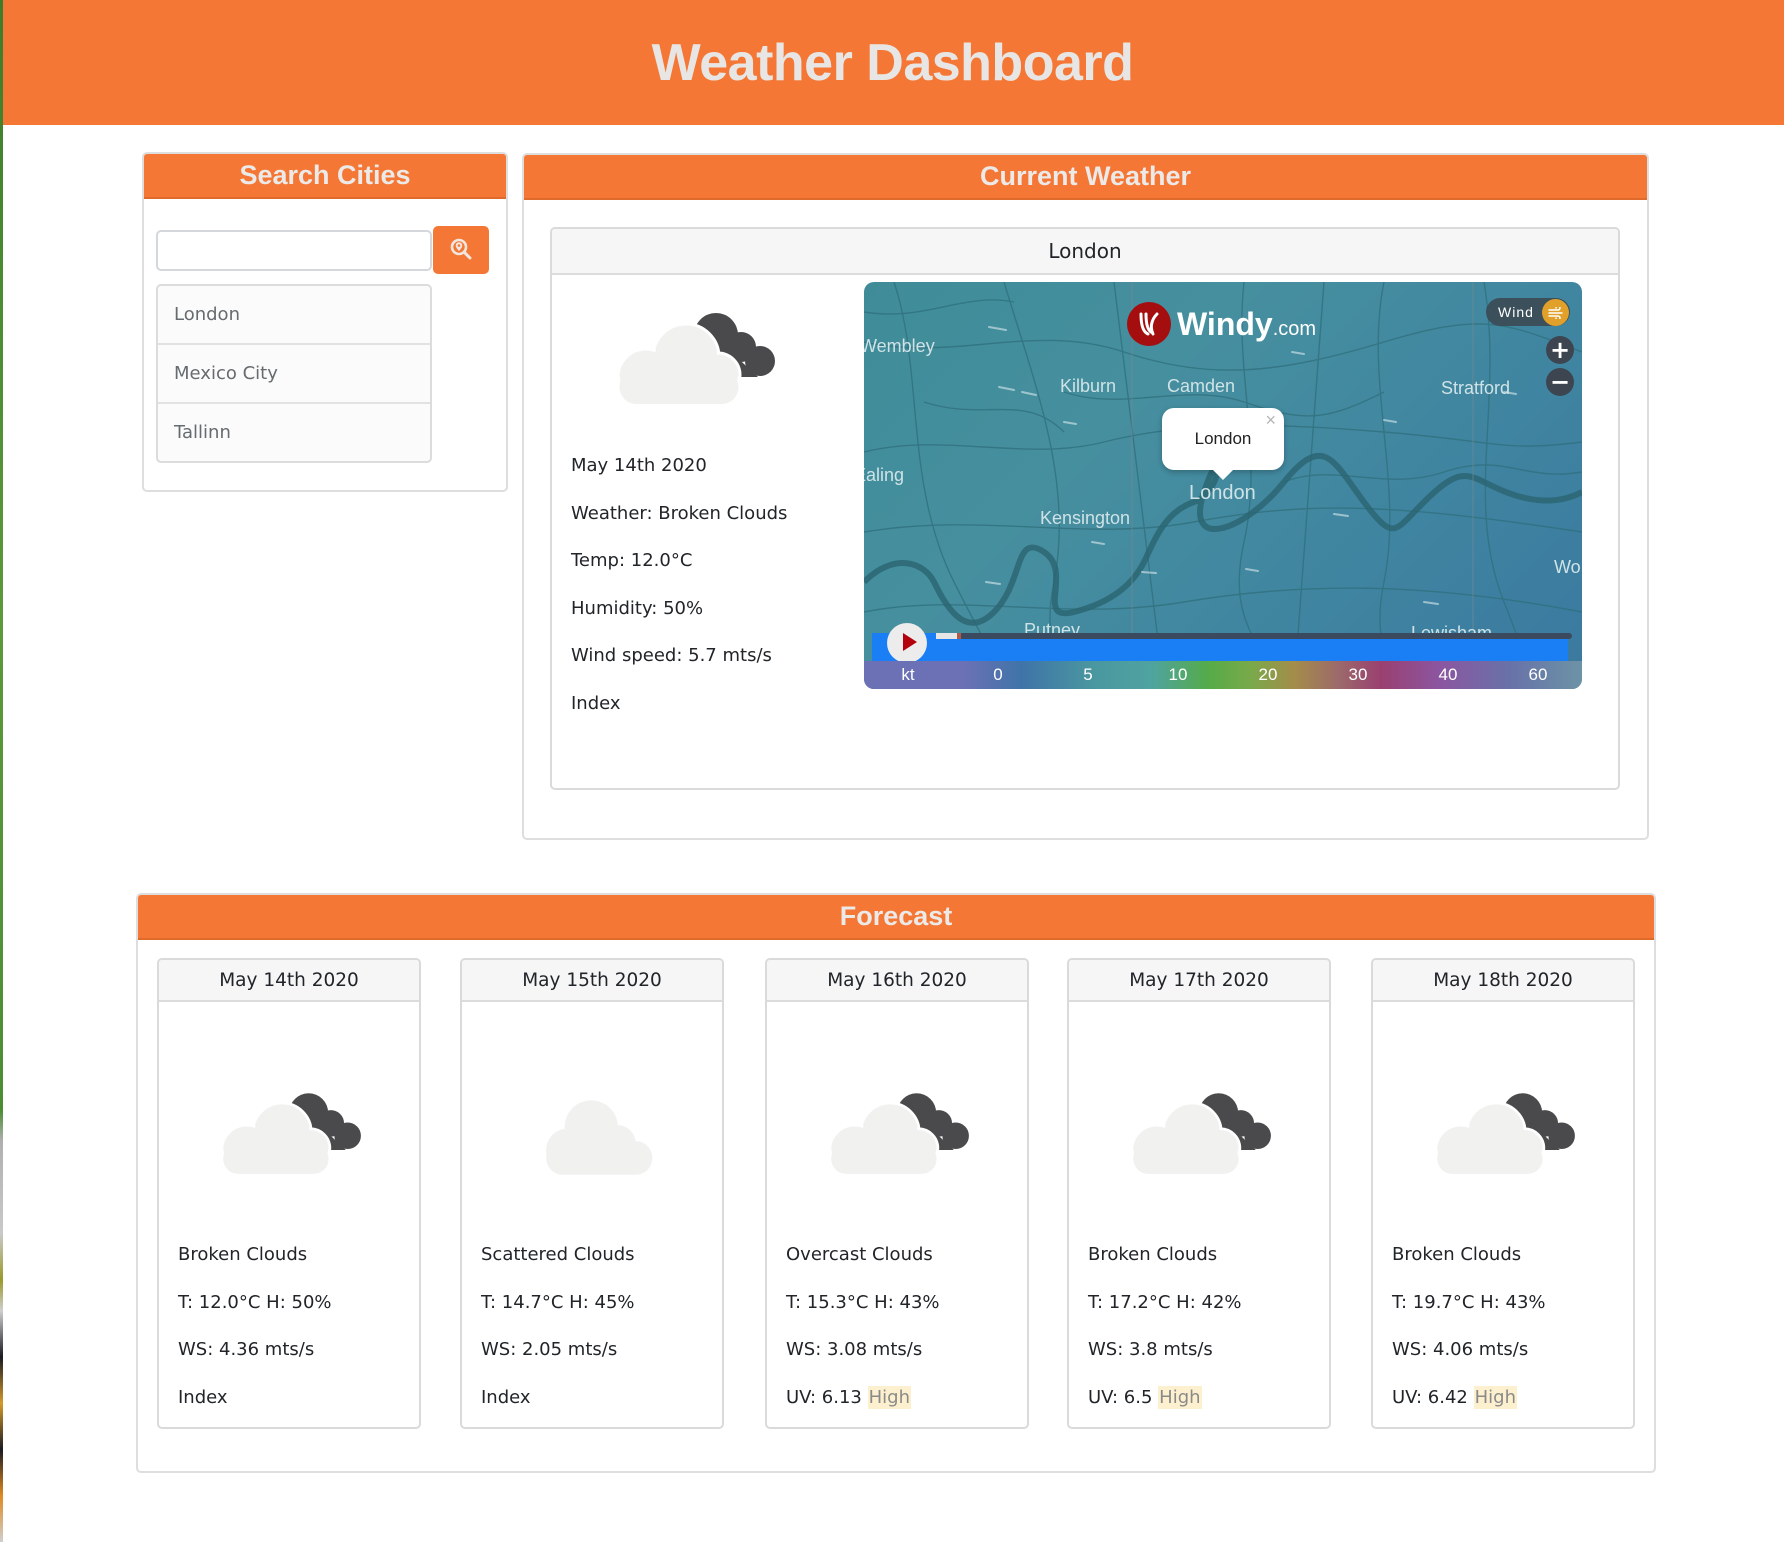 The image size is (1784, 1542). What do you see at coordinates (1222, 643) in the screenshot?
I see `map-timeline` at bounding box center [1222, 643].